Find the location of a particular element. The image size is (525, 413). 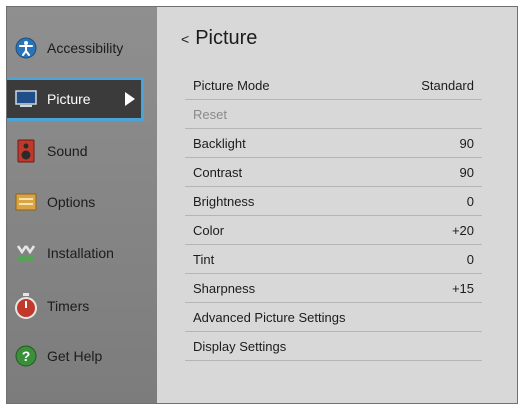

setting-value: Standard is located at coordinates (447, 85).